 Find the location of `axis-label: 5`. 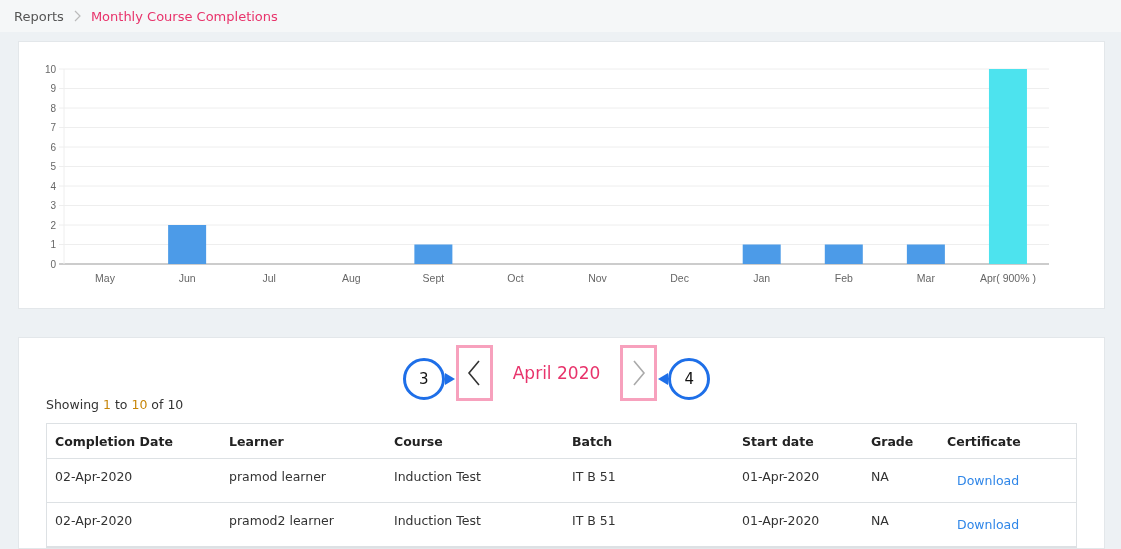

axis-label: 5 is located at coordinates (53, 166).